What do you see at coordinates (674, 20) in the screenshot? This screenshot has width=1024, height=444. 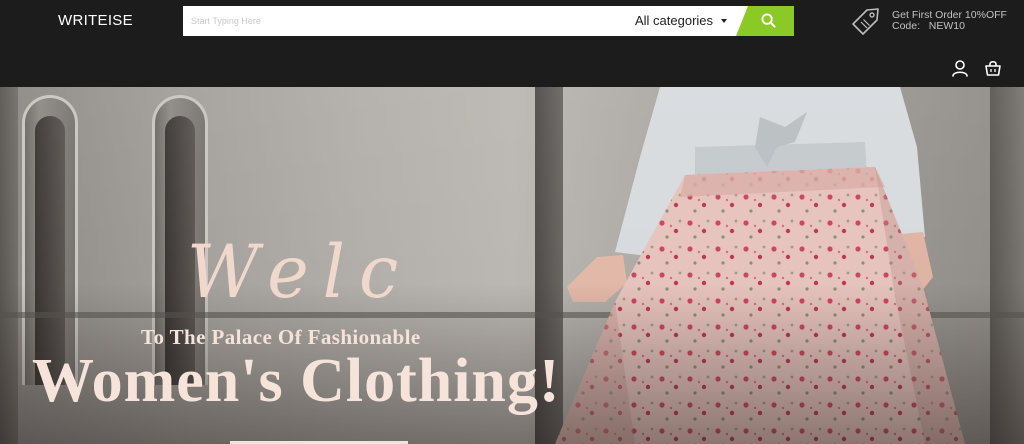 I see `category-dropdown-label: All categories` at bounding box center [674, 20].